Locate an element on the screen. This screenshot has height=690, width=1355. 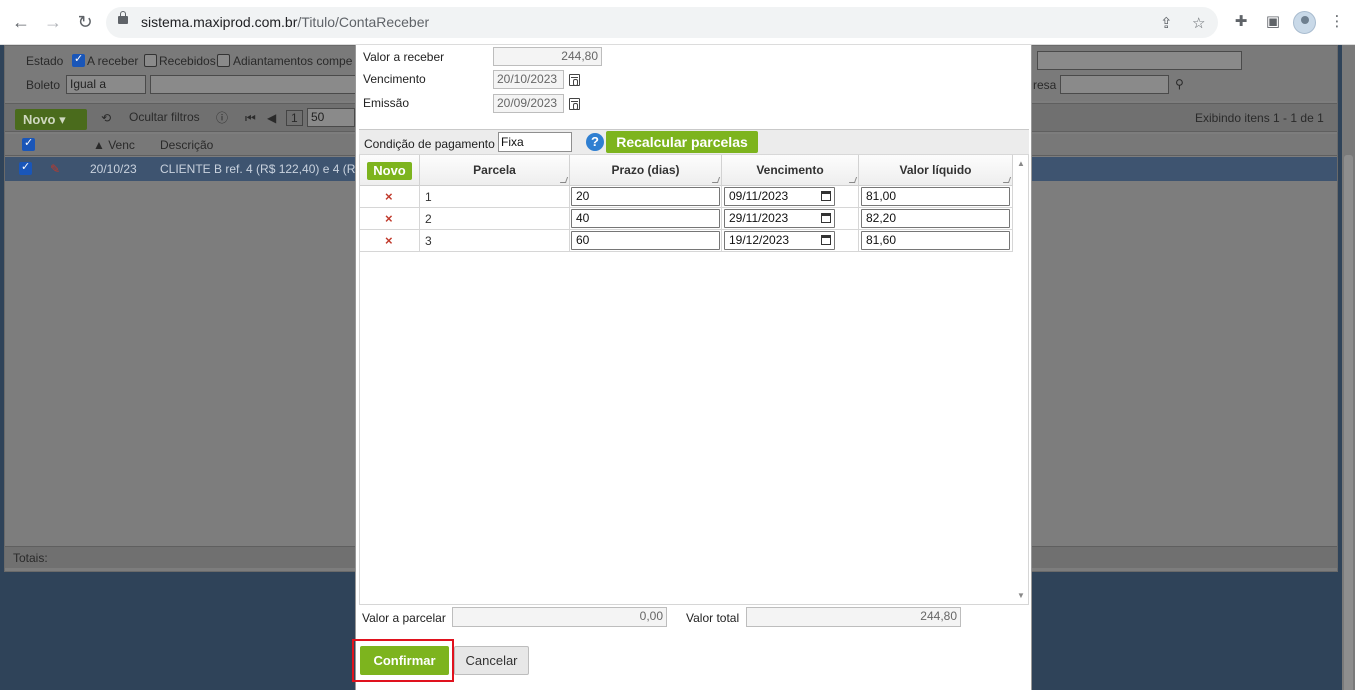
valor-liquido-input: 81,00 is located at coordinates (935, 196).